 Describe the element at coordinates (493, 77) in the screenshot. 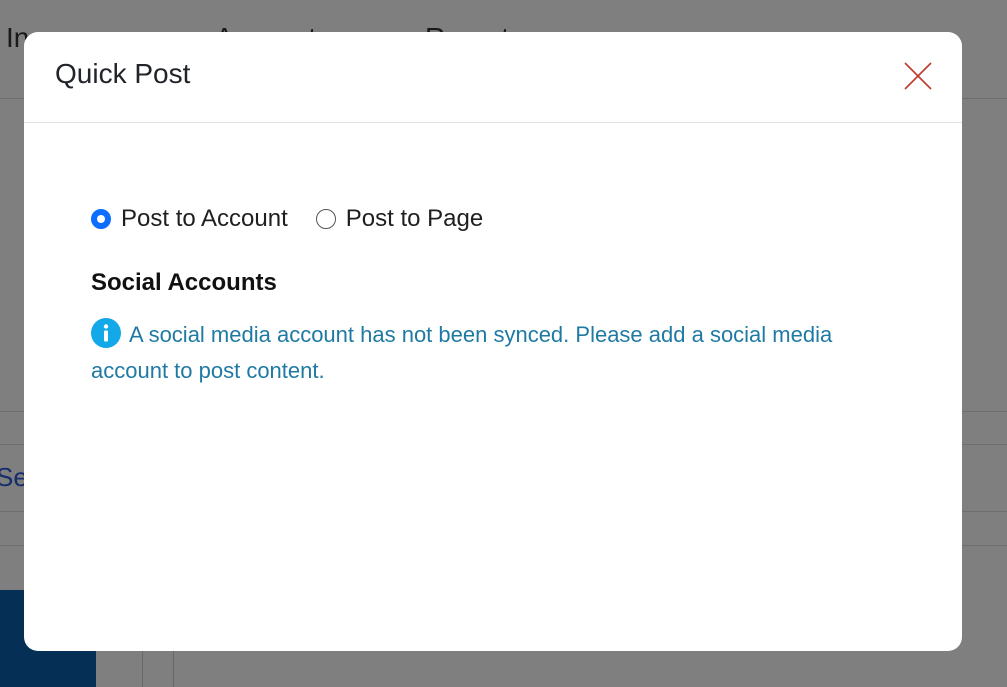

I see `modal-header: Quick Post` at that location.